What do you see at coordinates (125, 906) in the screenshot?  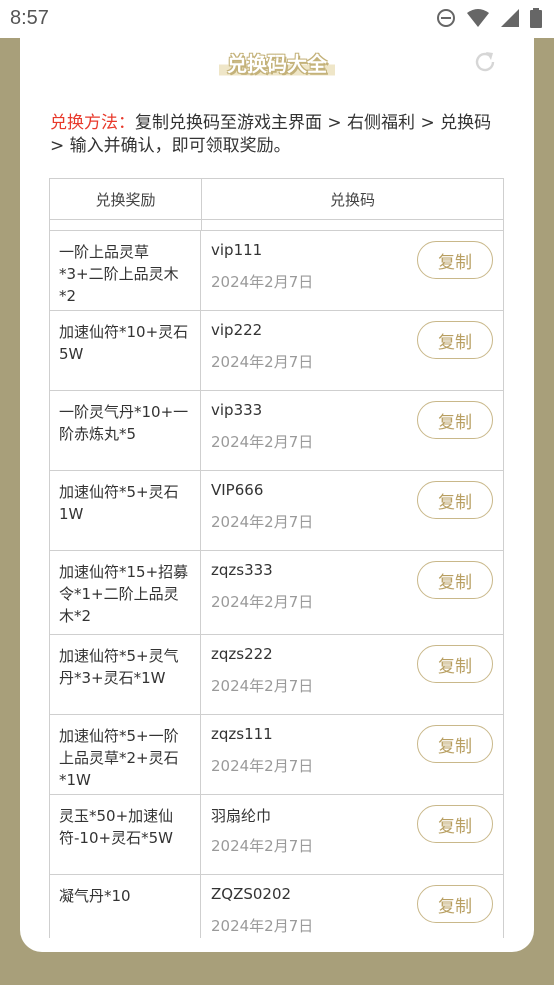 I see `reward-cell: 凝气丹*10` at bounding box center [125, 906].